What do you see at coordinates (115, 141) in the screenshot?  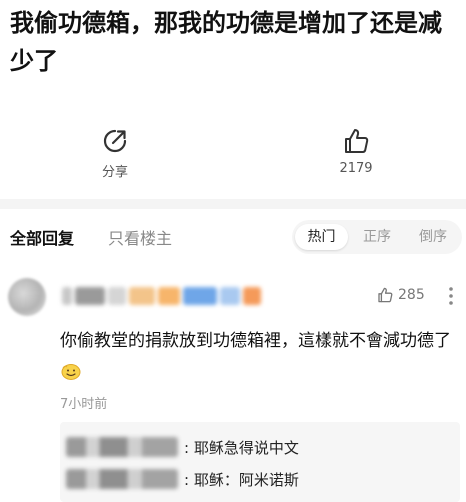 I see `share-icon` at bounding box center [115, 141].